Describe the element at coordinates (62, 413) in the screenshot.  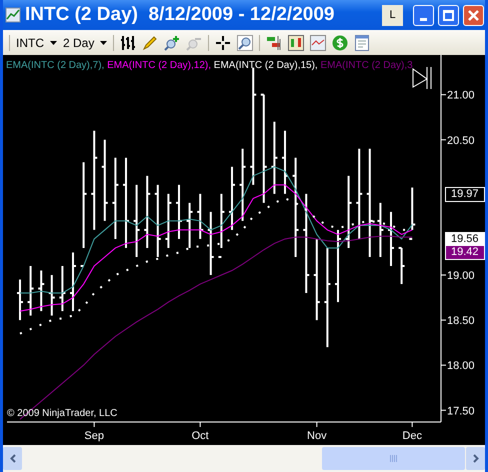
I see `copyright-text: © 2009 NinjaTrader, LLC` at that location.